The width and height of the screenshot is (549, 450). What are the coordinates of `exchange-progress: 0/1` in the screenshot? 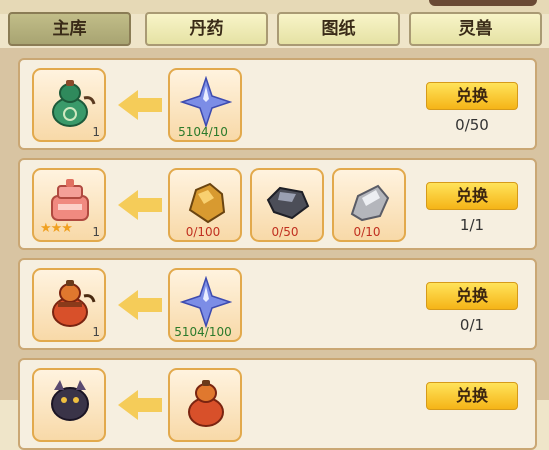 It's located at (472, 325).